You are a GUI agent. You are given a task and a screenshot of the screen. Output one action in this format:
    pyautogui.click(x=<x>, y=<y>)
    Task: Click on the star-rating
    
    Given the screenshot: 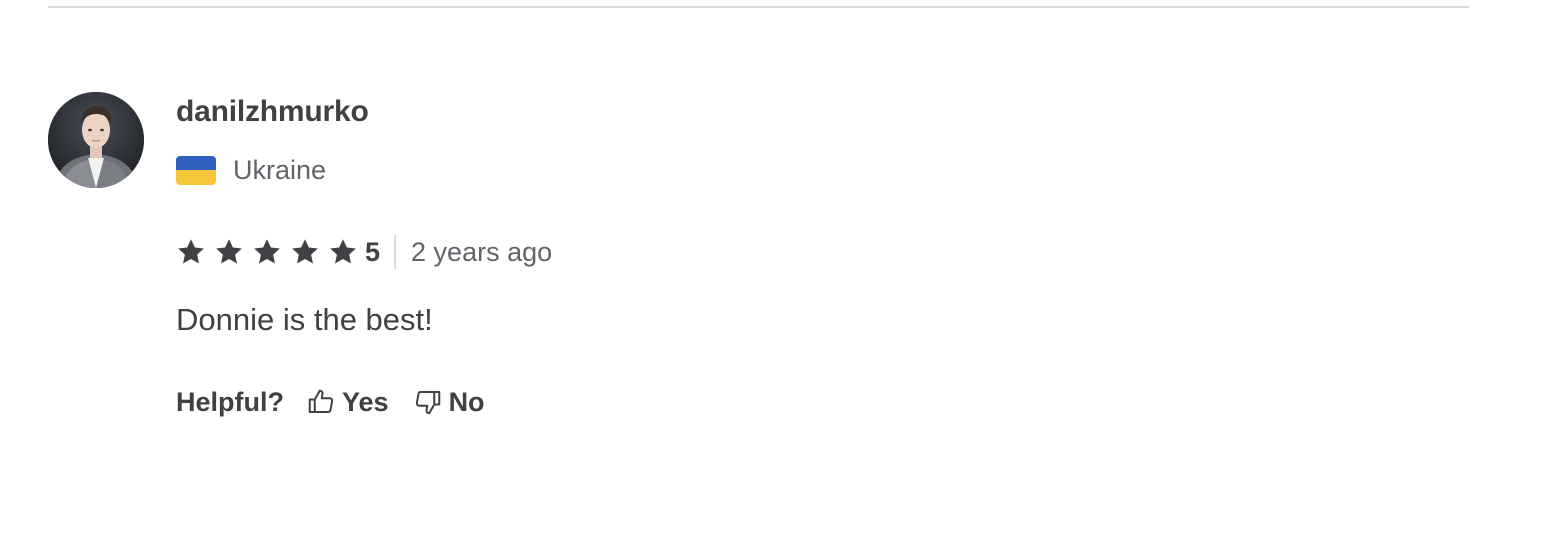 What is the action you would take?
    pyautogui.click(x=267, y=252)
    